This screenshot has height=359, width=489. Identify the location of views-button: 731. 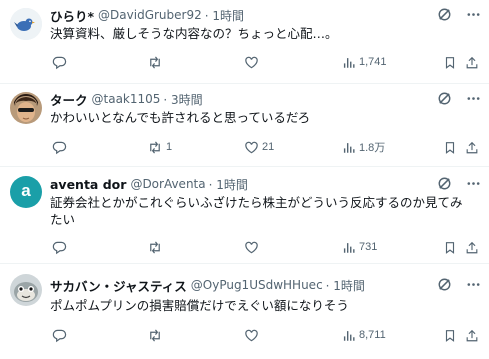
(359, 247).